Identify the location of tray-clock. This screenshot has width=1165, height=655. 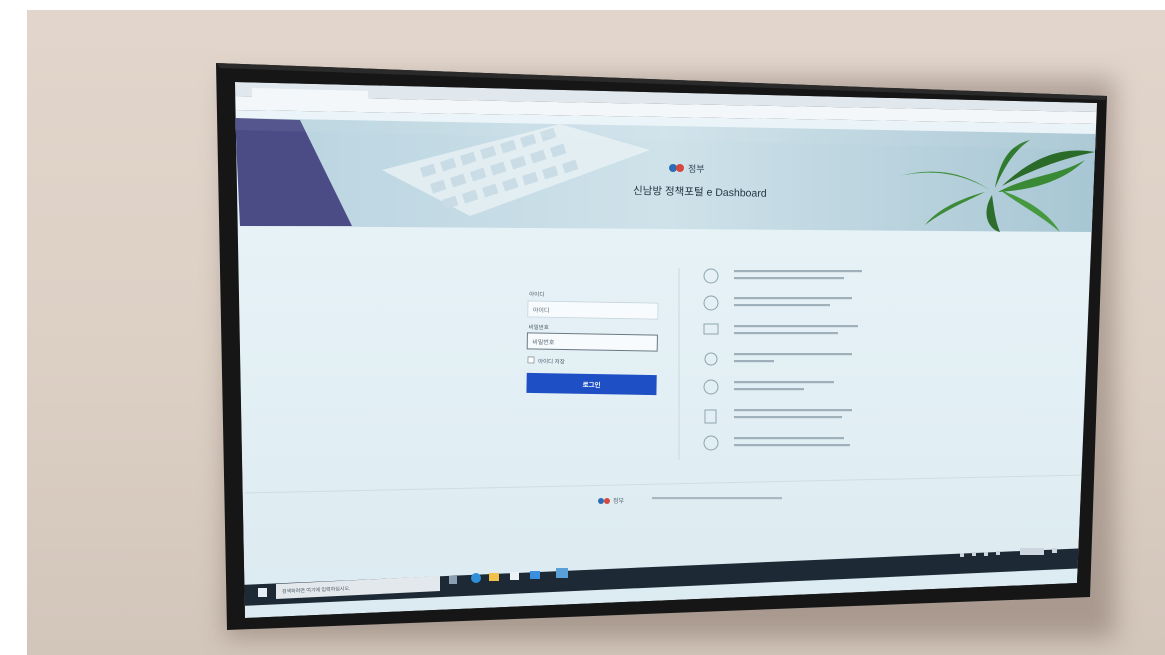
(1032, 551).